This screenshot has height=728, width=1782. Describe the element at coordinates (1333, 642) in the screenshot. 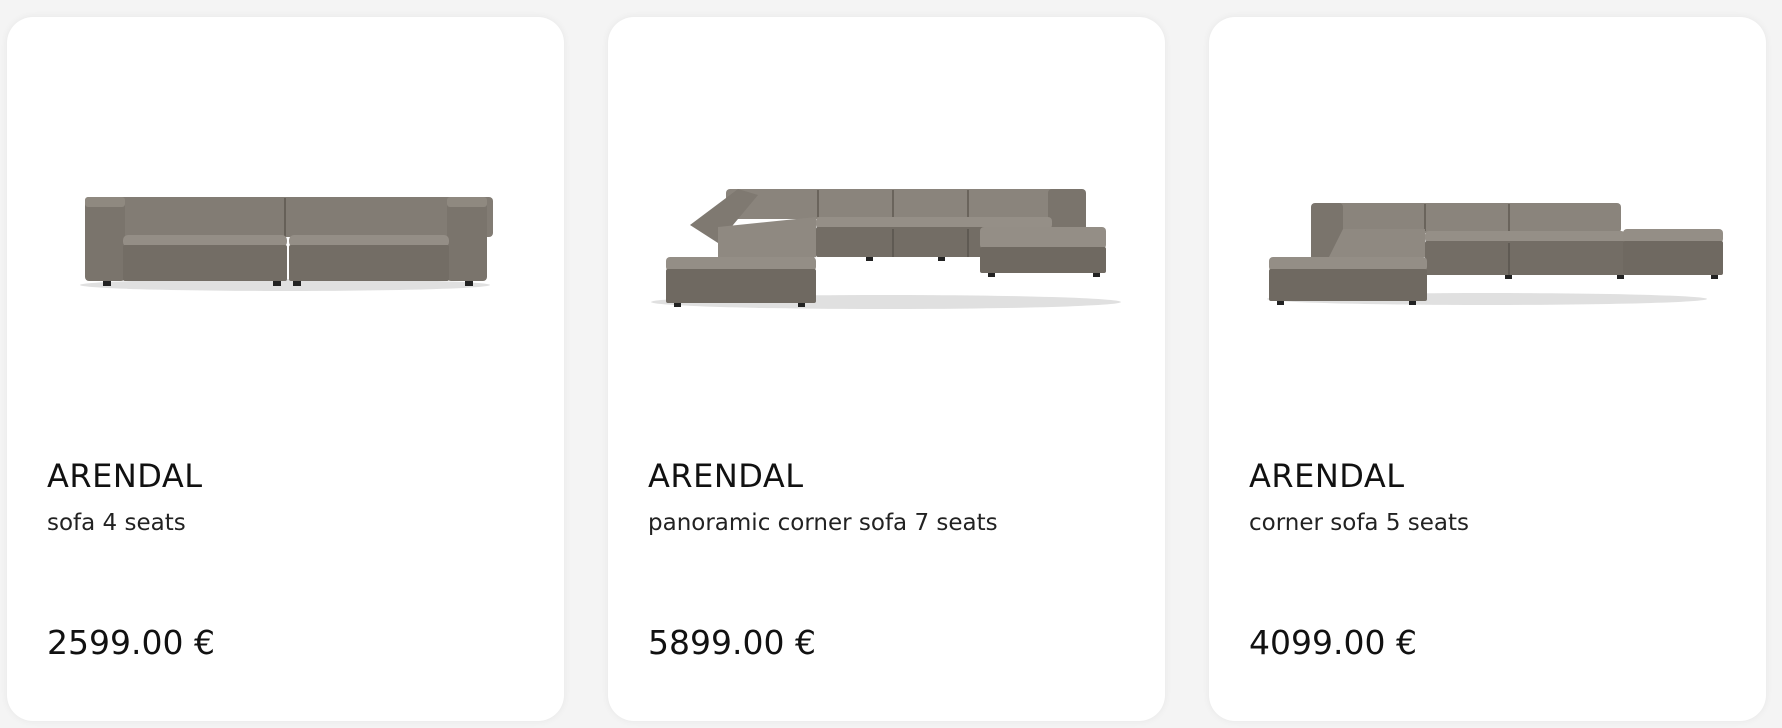

I see `product-price: 4099.00 €` at that location.